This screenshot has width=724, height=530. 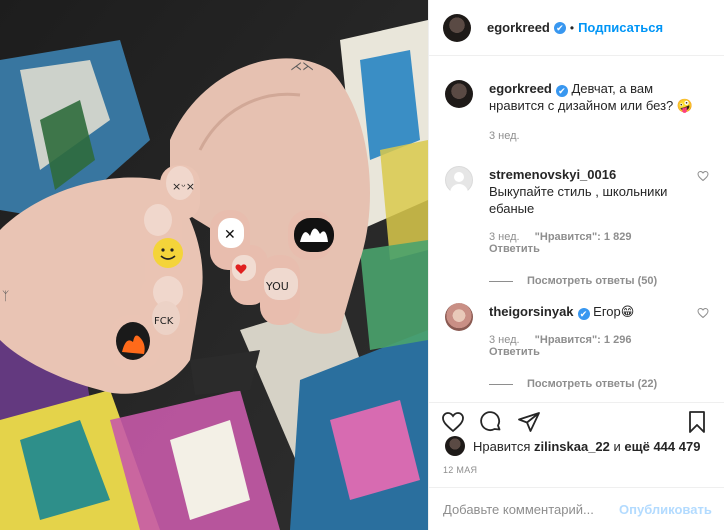 I want to click on comment-text: Егор😁, so click(x=614, y=311).